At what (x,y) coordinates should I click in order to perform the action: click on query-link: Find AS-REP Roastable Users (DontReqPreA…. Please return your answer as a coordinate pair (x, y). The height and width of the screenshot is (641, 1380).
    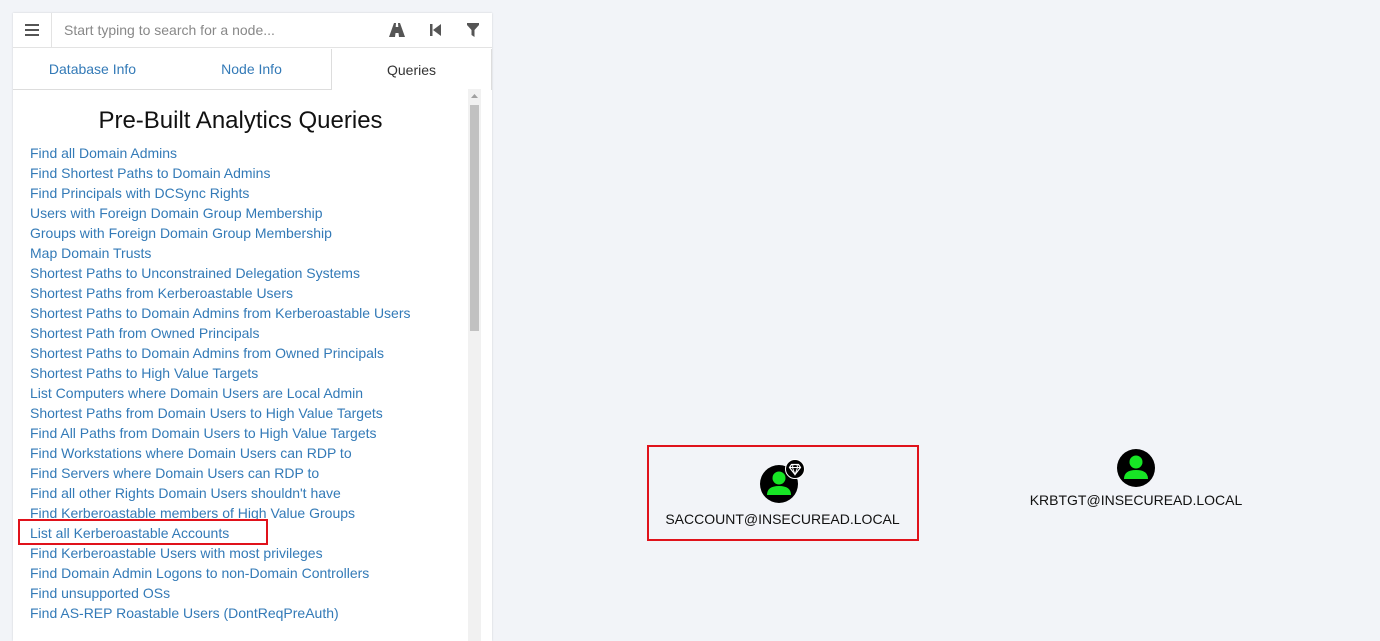
    Looking at the image, I should click on (184, 613).